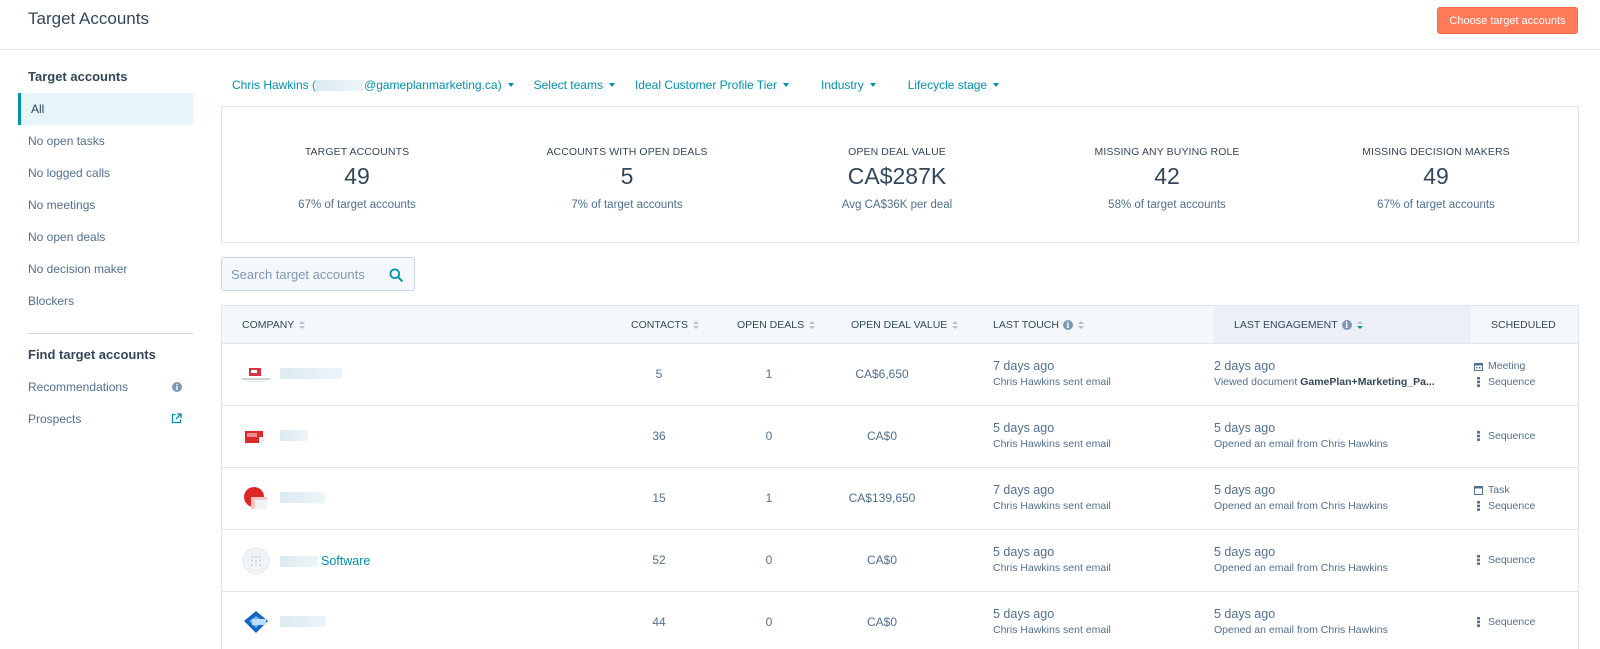 This screenshot has width=1600, height=649. I want to click on column-header-open-deals: OPEN DEALS, so click(776, 324).